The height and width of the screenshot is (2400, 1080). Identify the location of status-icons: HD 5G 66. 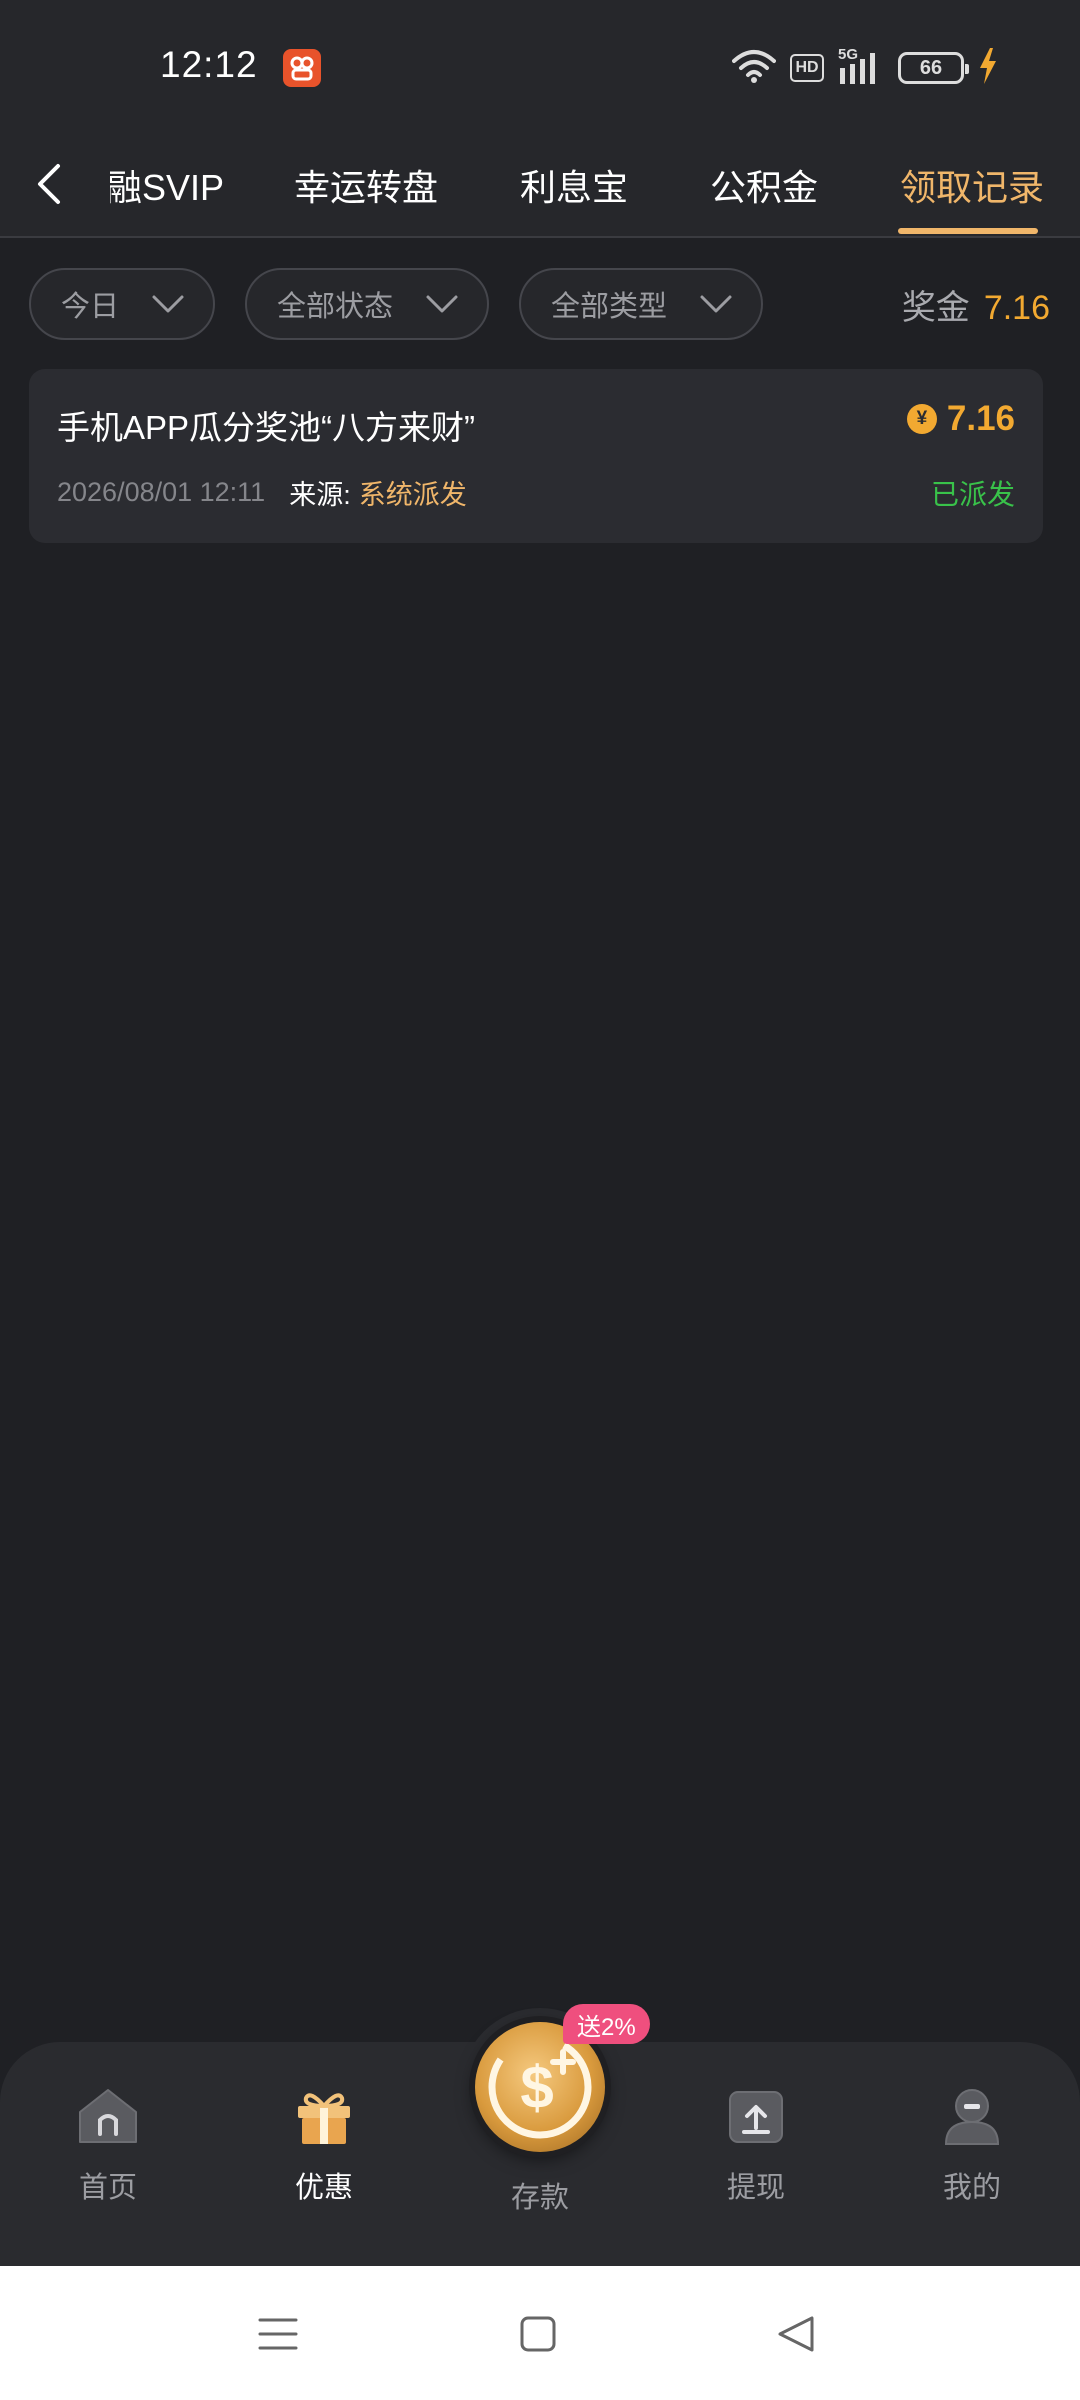
(865, 67).